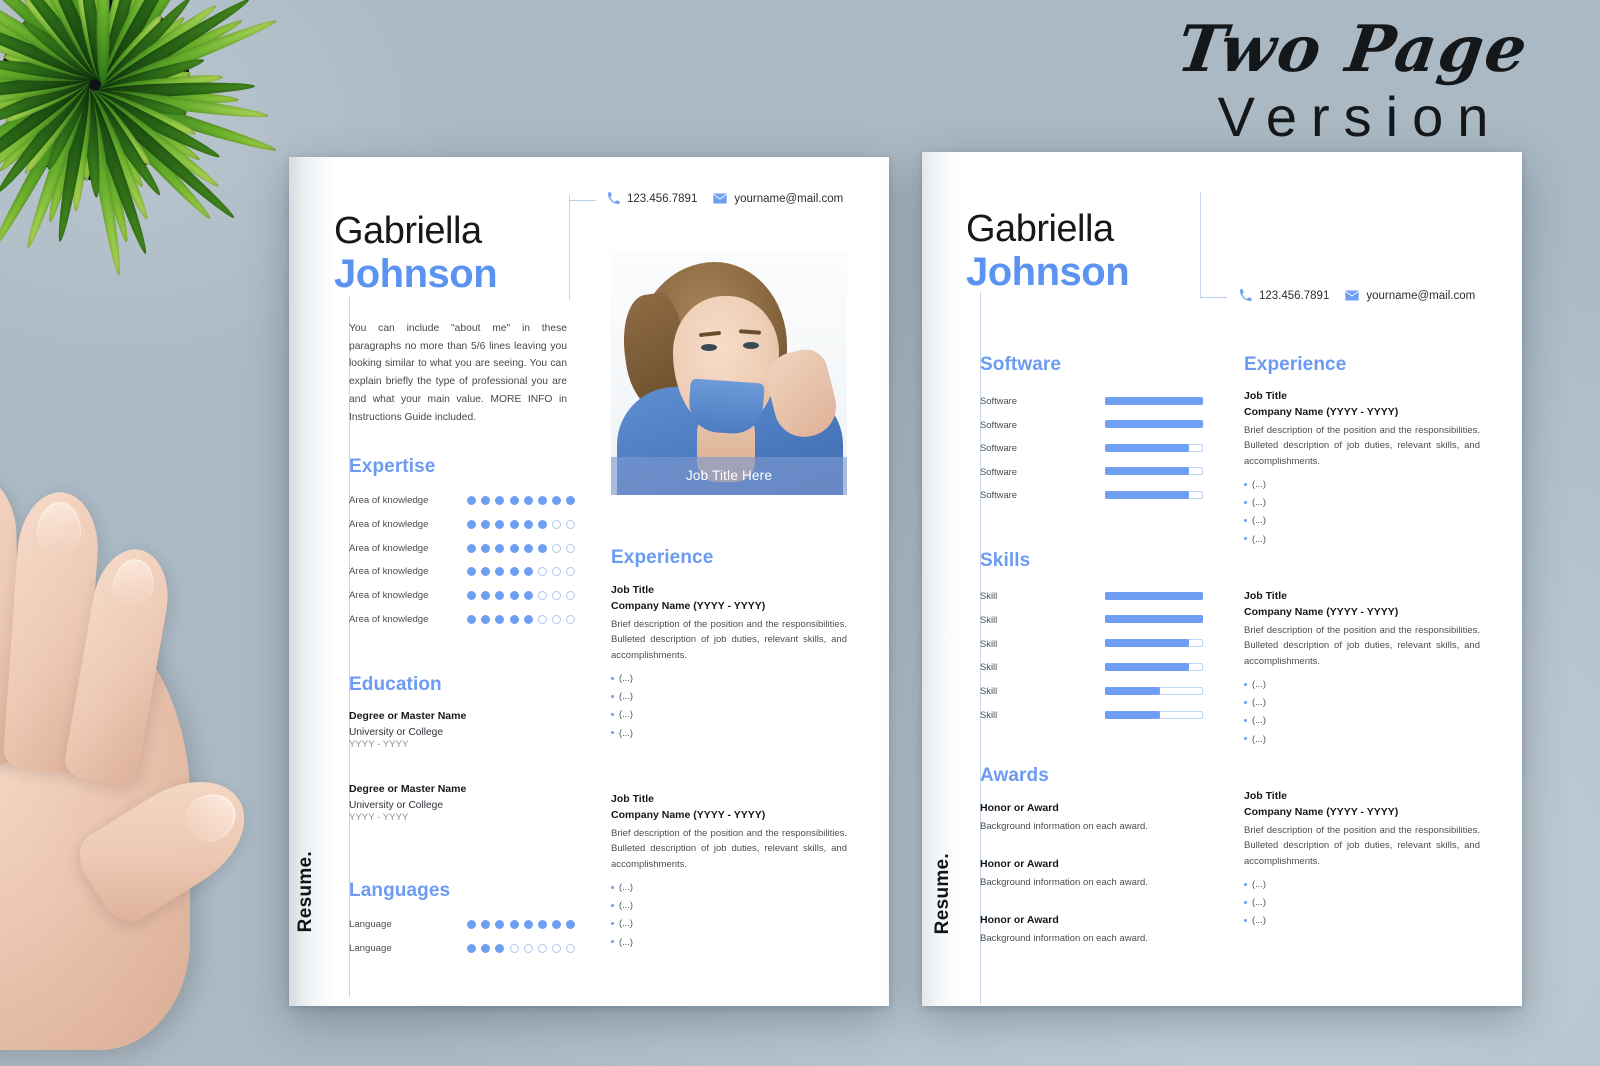 Image resolution: width=1600 pixels, height=1066 pixels. What do you see at coordinates (140, 740) in the screenshot?
I see `hand-photo-decoration` at bounding box center [140, 740].